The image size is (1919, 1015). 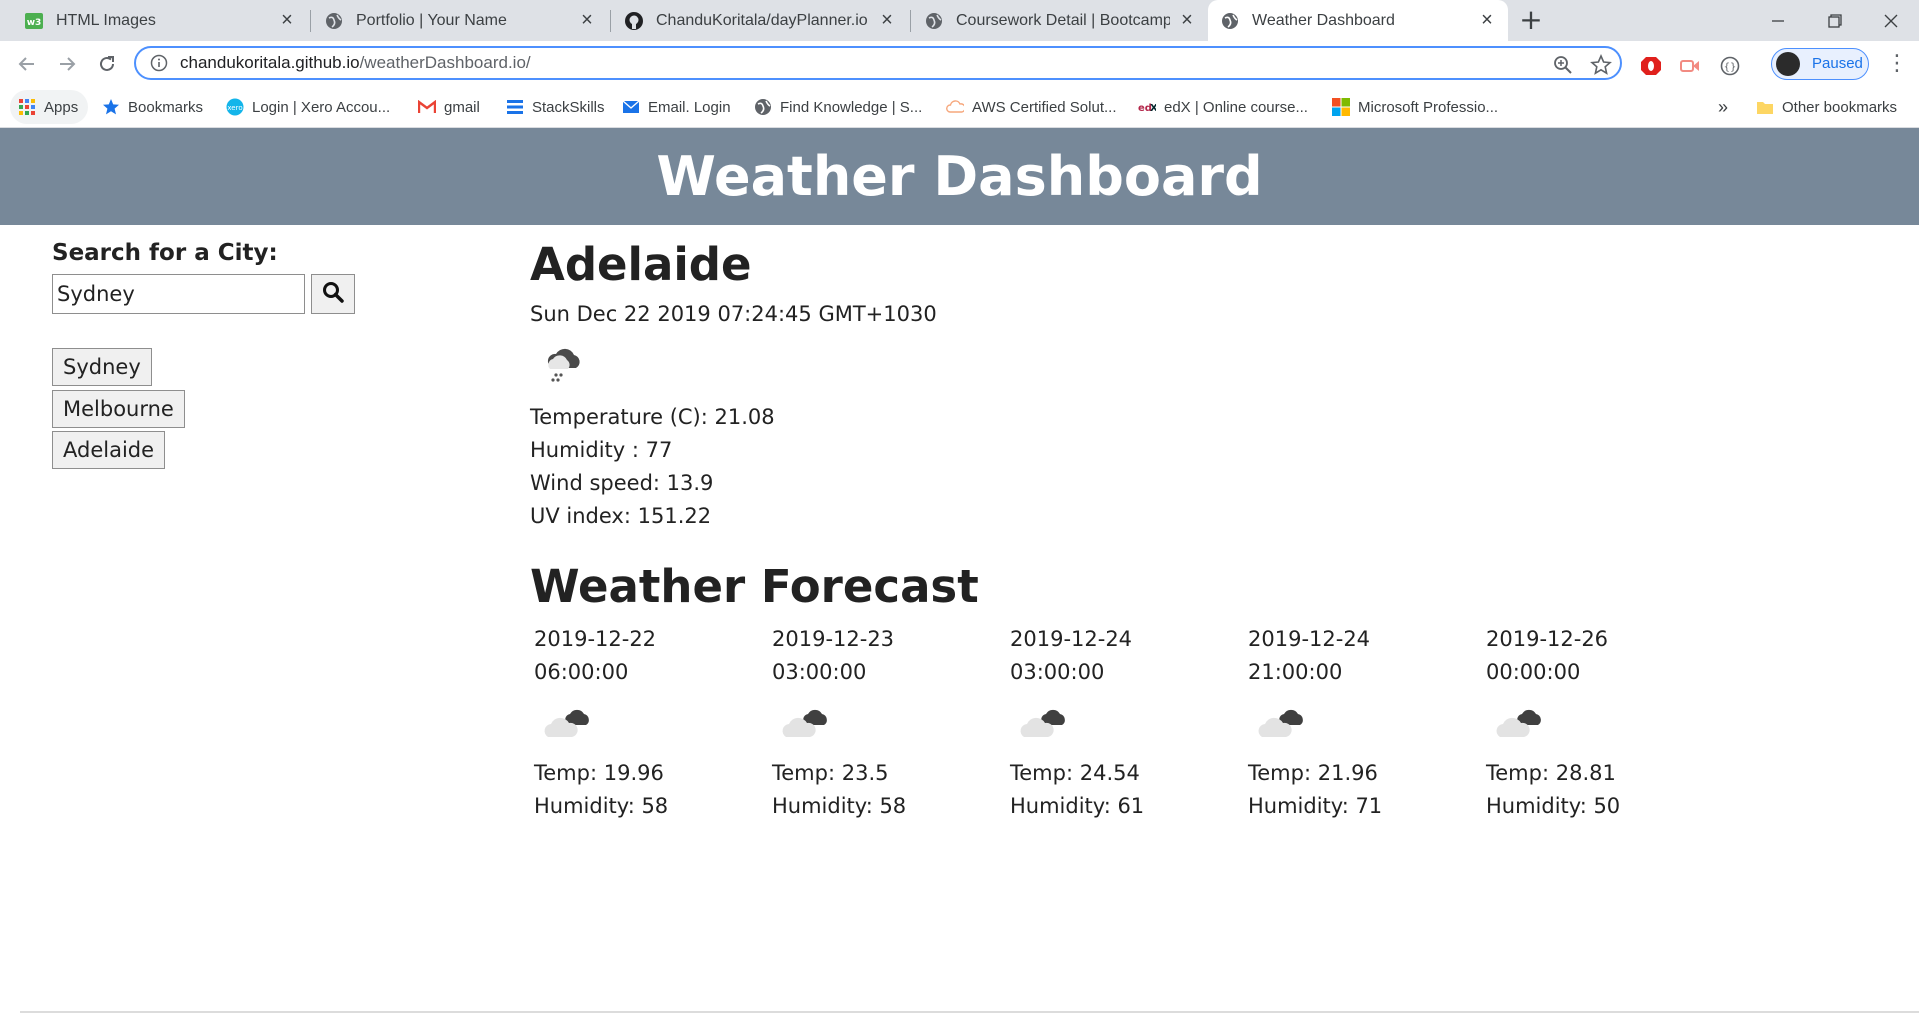 What do you see at coordinates (833, 639) in the screenshot?
I see `forecast-date: 2019-12-23` at bounding box center [833, 639].